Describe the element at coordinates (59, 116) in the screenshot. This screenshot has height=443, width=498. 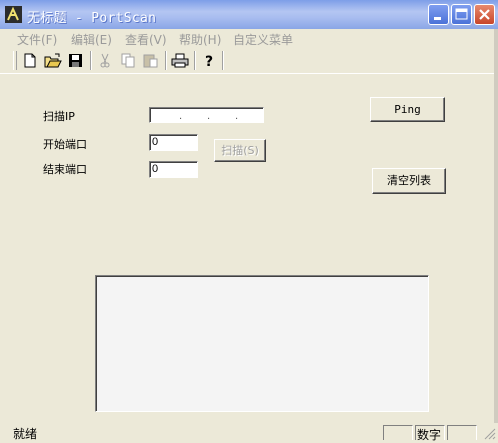
I see `scan-ip-label: 扫描IP` at that location.